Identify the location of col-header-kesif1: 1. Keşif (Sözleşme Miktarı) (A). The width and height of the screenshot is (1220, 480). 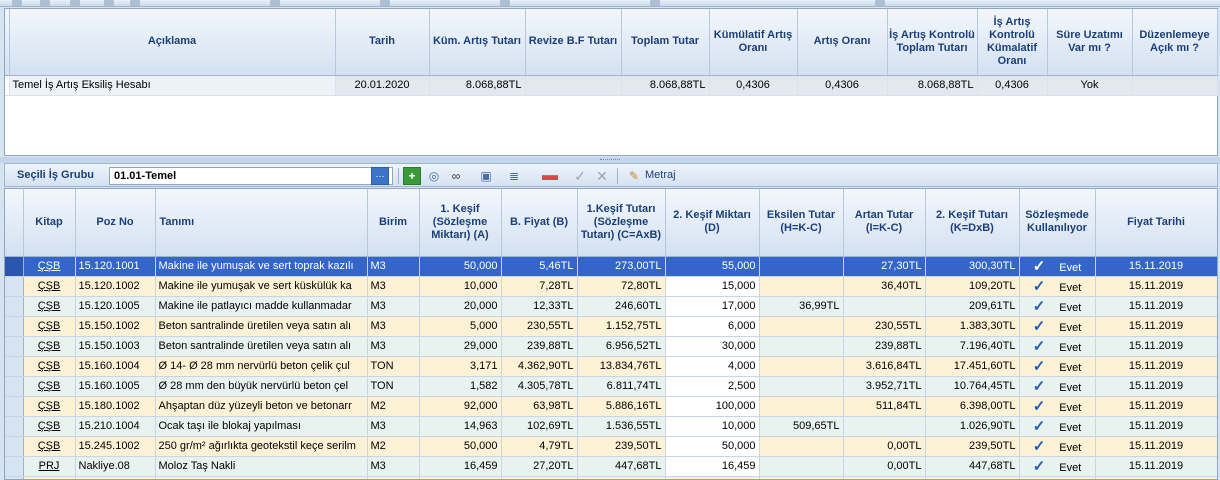
(460, 223).